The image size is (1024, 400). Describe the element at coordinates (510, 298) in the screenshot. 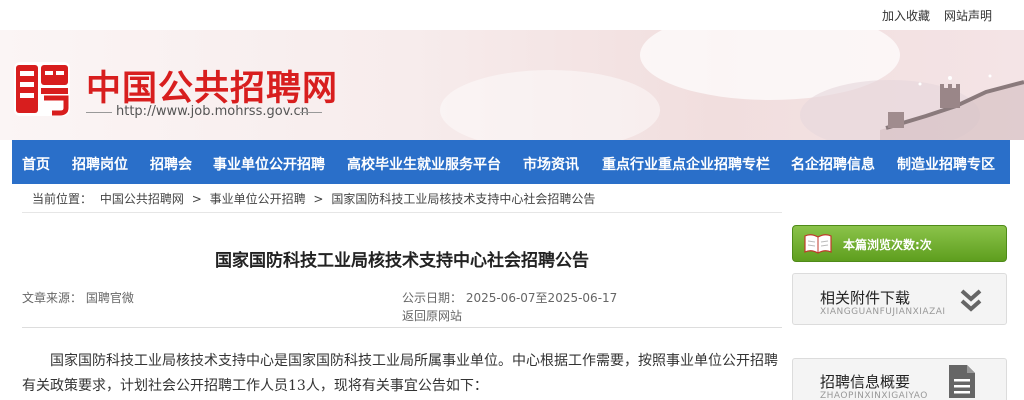

I see `article-publish-date: 公示日期： 2025-06-07至2025-06-17` at that location.